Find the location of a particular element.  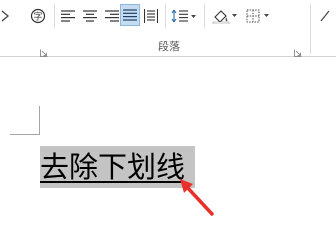

justify-icon is located at coordinates (130, 15).